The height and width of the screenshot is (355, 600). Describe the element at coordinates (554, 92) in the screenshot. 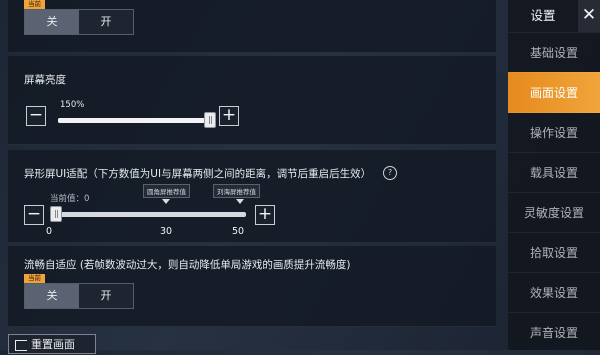

I see `sidebar-item-1: 画面设置` at that location.